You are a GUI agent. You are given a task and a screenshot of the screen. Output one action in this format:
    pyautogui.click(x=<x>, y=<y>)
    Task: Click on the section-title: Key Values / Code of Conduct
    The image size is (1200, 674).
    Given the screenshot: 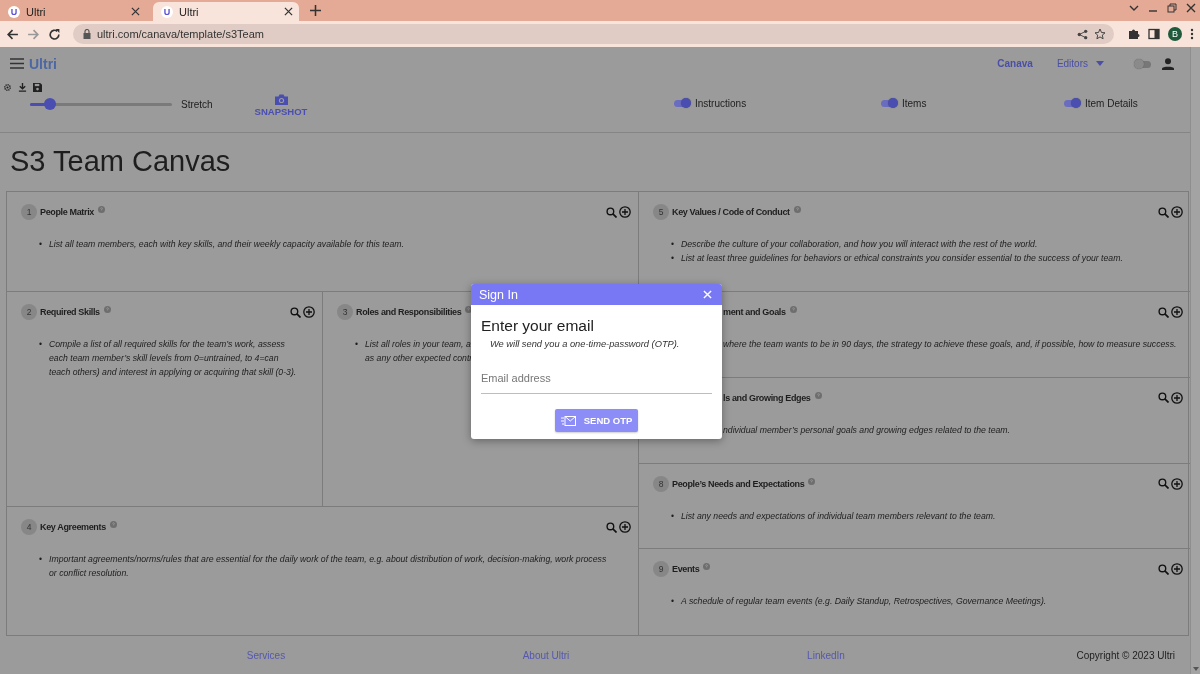 What is the action you would take?
    pyautogui.click(x=731, y=212)
    